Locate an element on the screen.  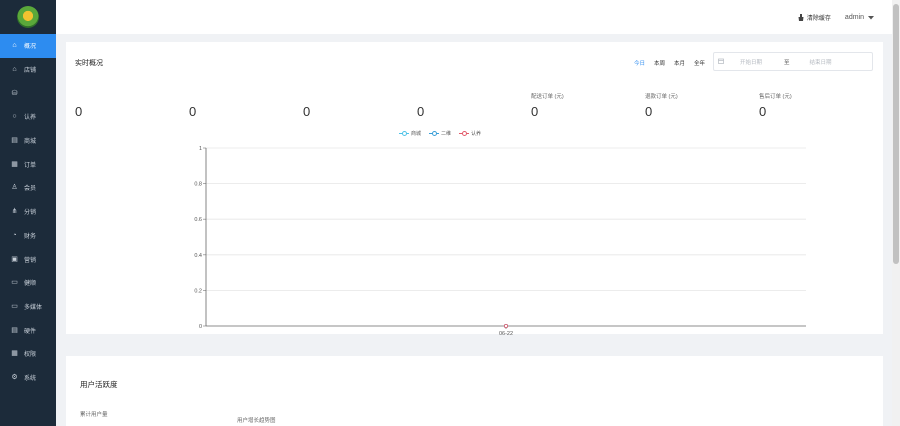
legend-item: 二维 is located at coordinates (440, 133).